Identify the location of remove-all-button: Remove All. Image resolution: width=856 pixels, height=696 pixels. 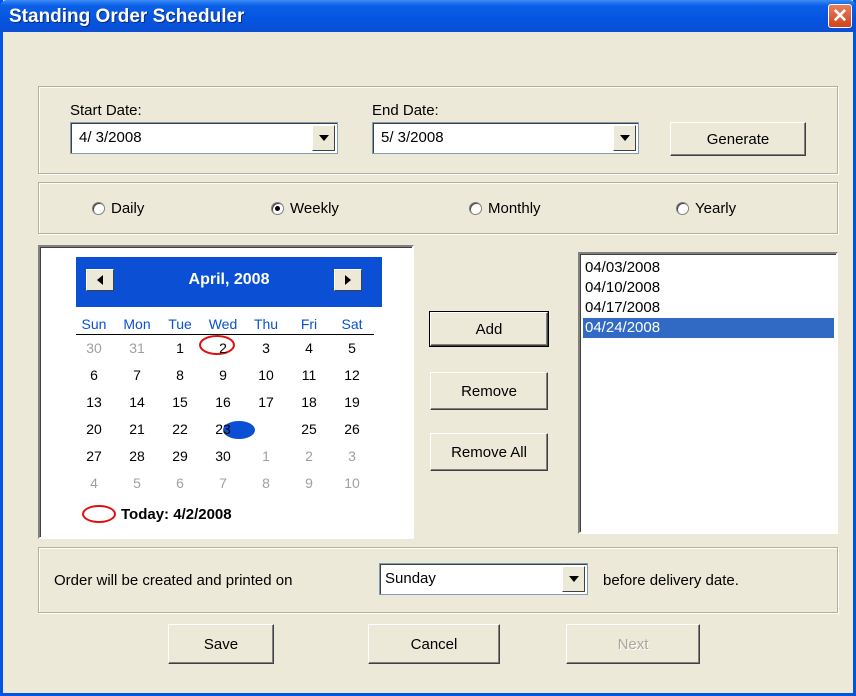
(489, 452).